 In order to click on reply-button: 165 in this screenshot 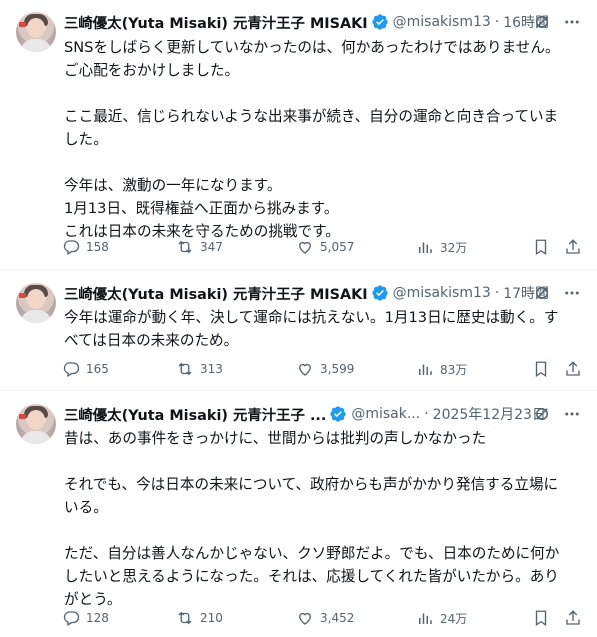, I will do `click(85, 369)`.